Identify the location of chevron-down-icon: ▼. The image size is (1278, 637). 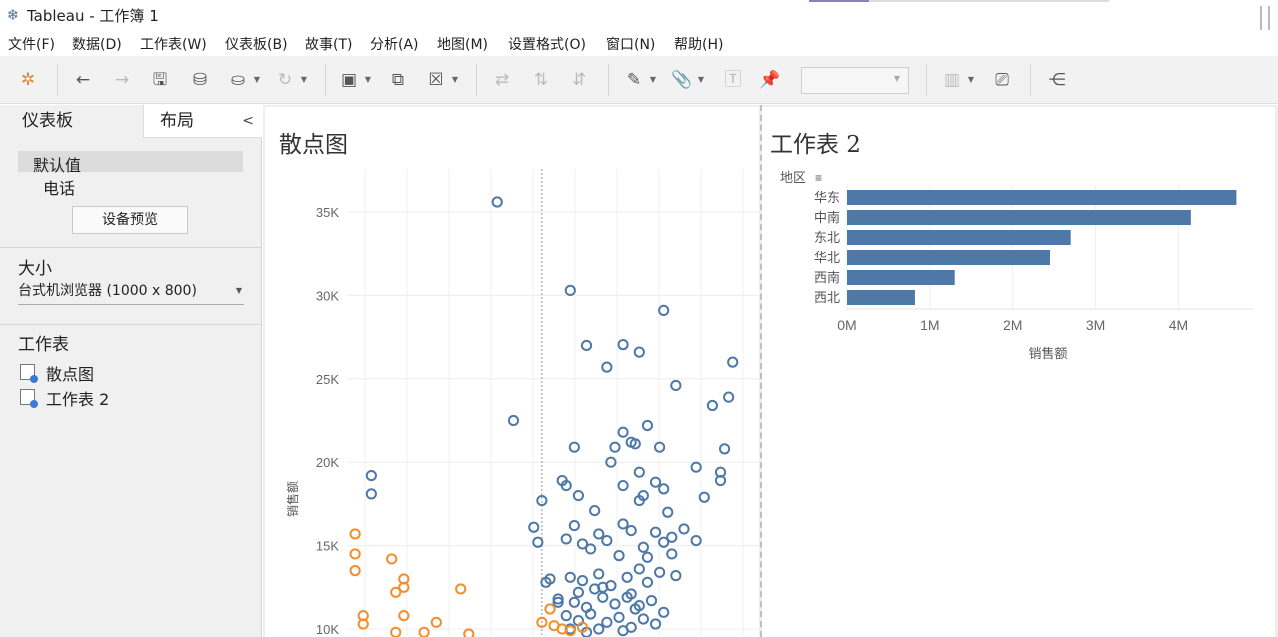
(896, 78).